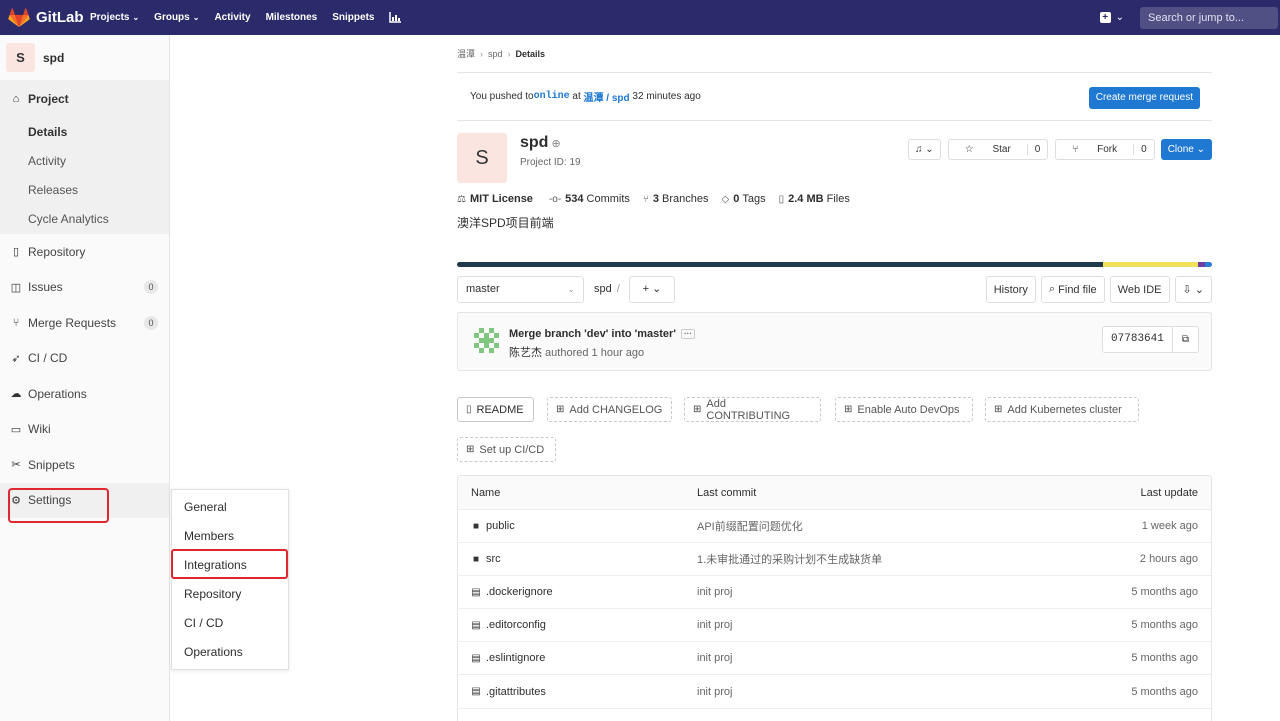 The height and width of the screenshot is (721, 1280). I want to click on web-ide-button: Web IDE, so click(1139, 289).